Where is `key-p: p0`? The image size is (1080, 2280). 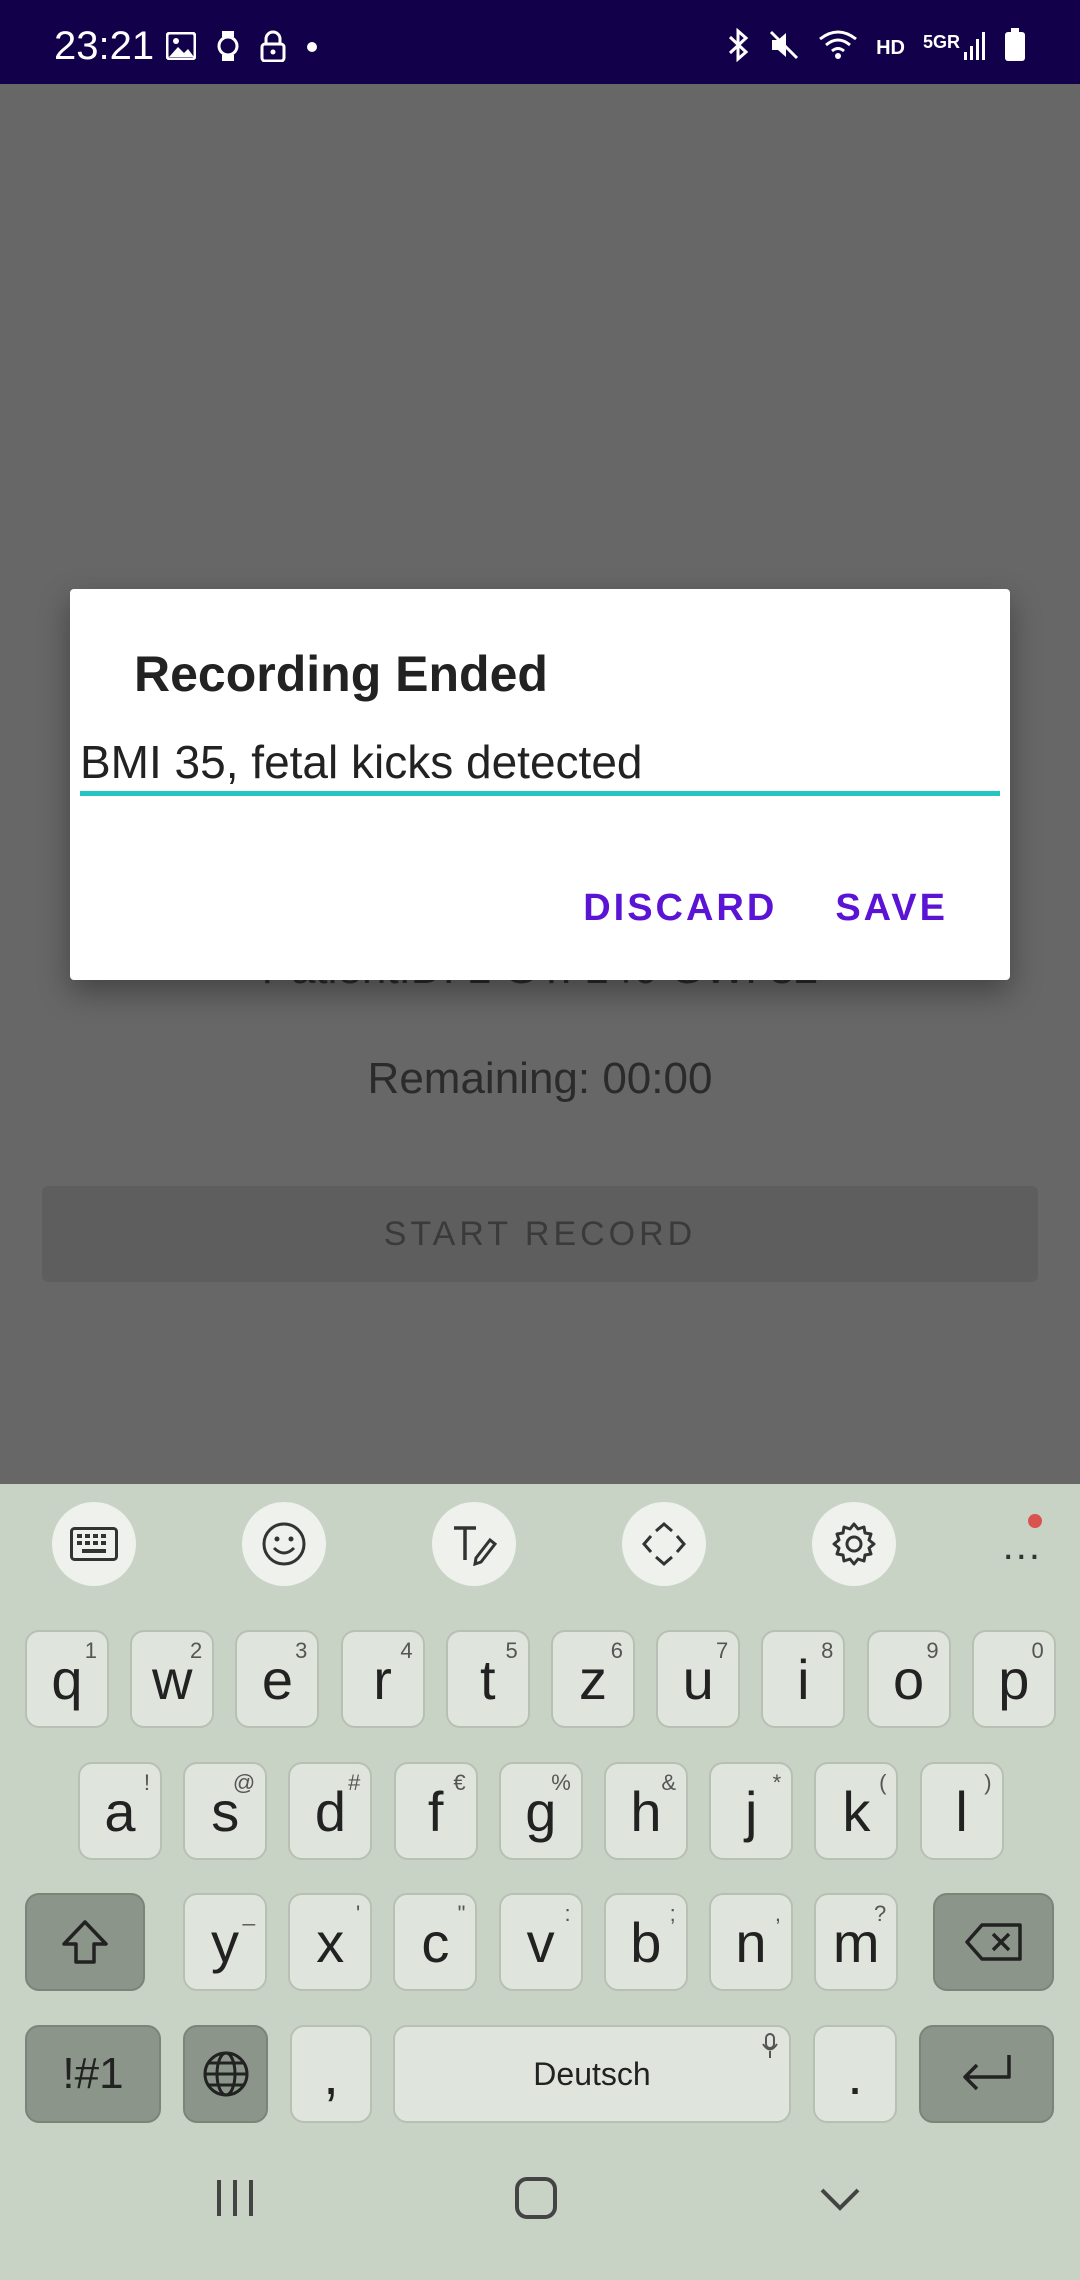
key-p: p0 is located at coordinates (1013, 1679).